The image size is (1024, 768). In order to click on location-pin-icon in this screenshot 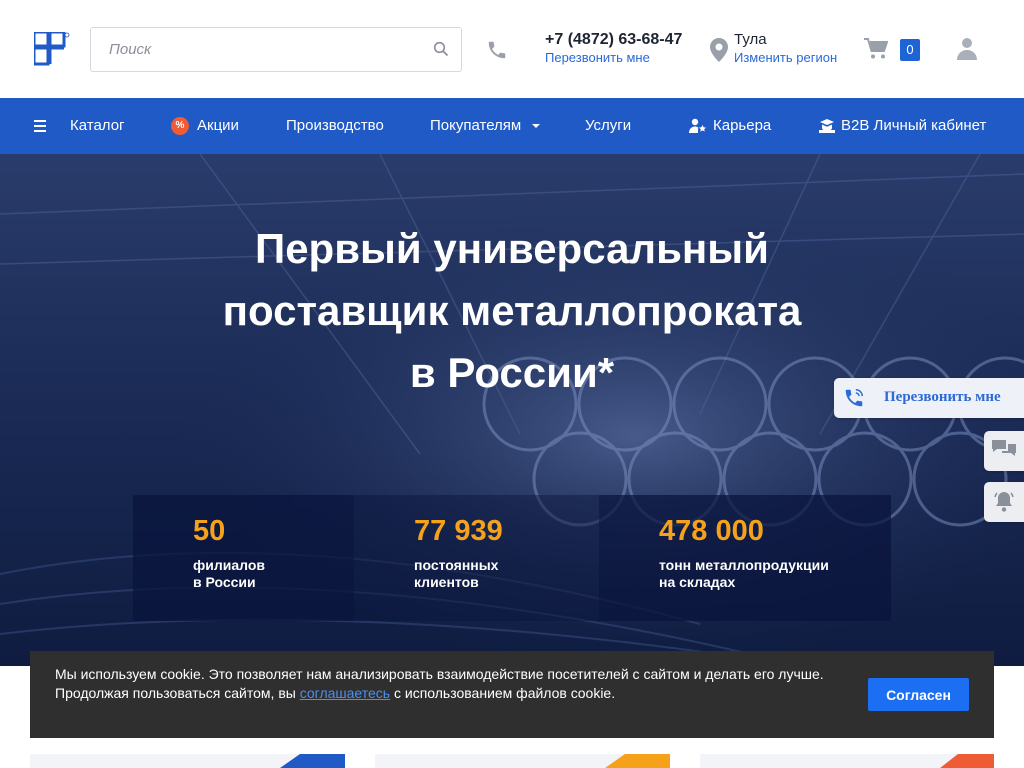, I will do `click(719, 50)`.